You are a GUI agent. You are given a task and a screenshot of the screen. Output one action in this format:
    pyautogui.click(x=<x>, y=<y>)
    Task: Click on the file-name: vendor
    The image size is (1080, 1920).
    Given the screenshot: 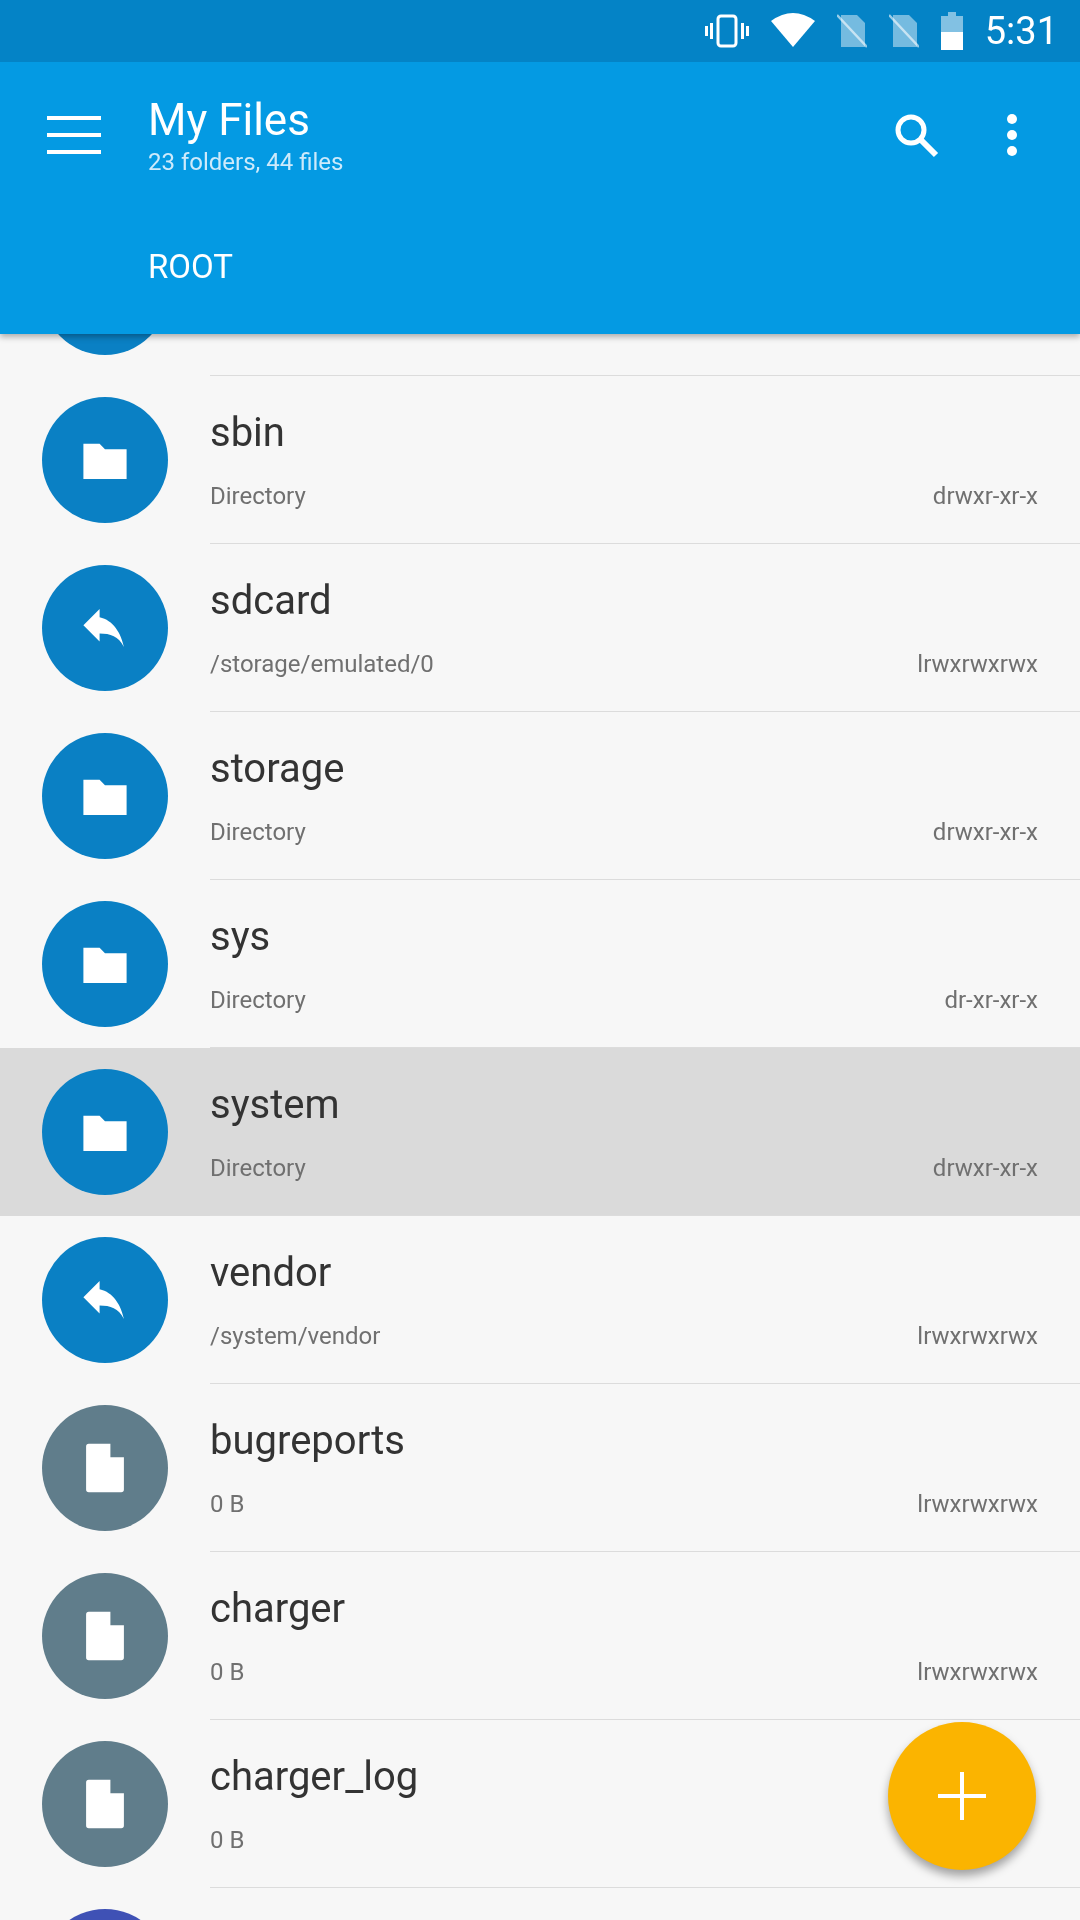 What is the action you would take?
    pyautogui.click(x=271, y=1272)
    